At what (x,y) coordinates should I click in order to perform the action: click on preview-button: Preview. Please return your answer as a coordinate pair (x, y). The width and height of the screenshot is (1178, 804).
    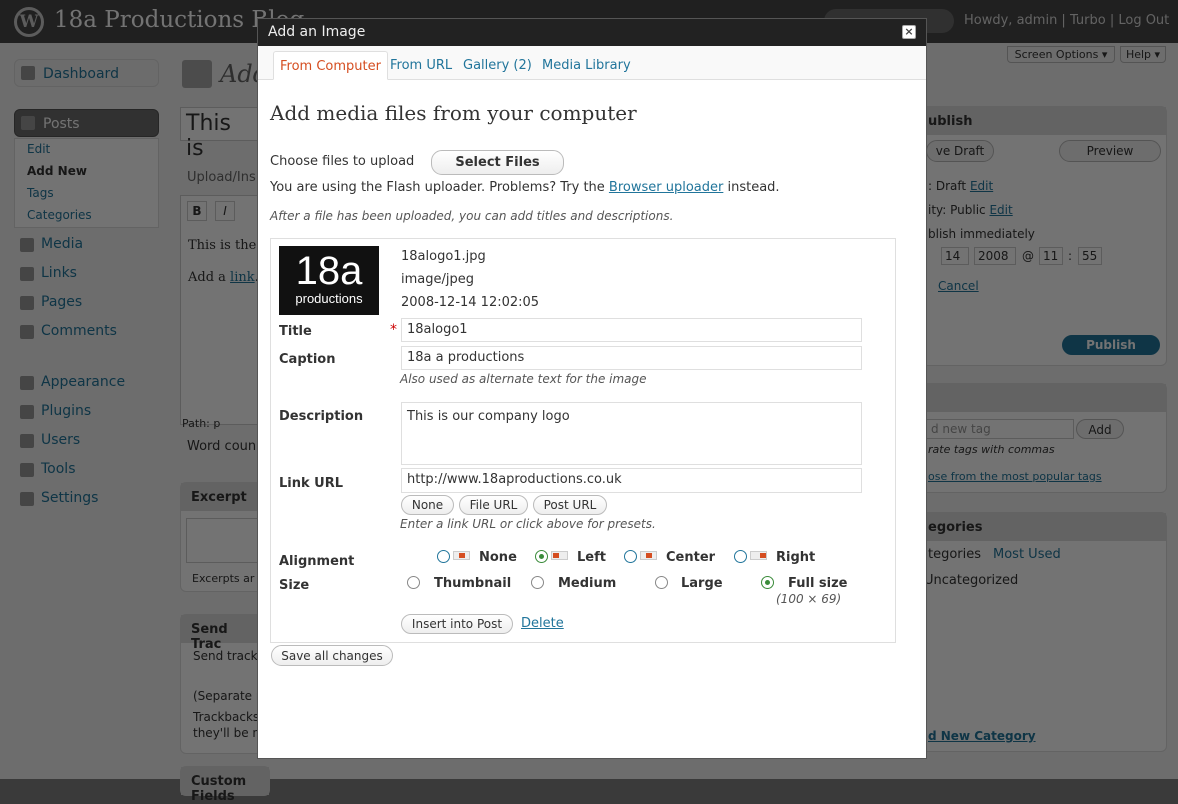
    Looking at the image, I should click on (1110, 151).